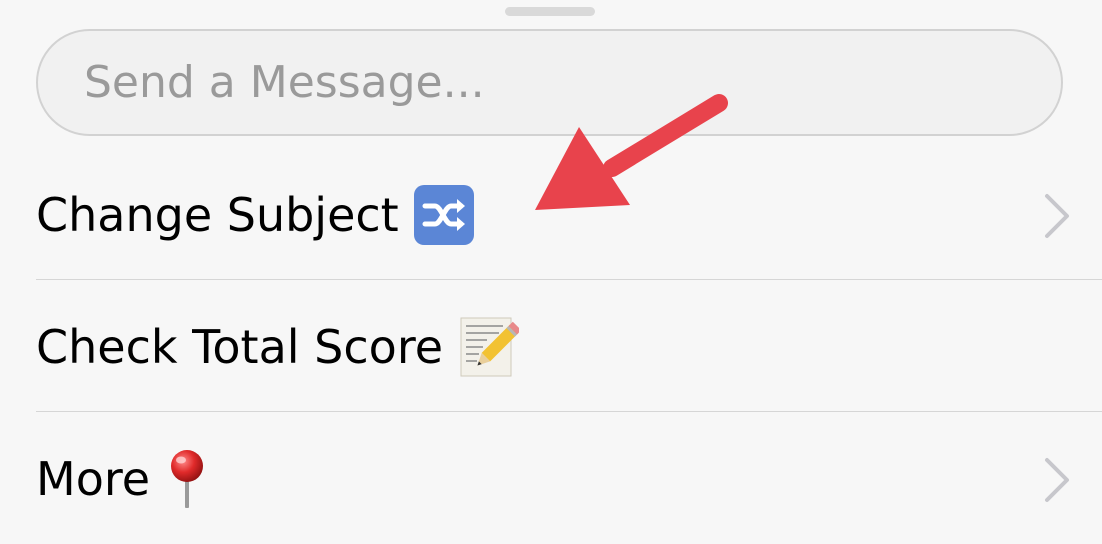 The image size is (1102, 544). I want to click on memo-pencil-icon, so click(488, 347).